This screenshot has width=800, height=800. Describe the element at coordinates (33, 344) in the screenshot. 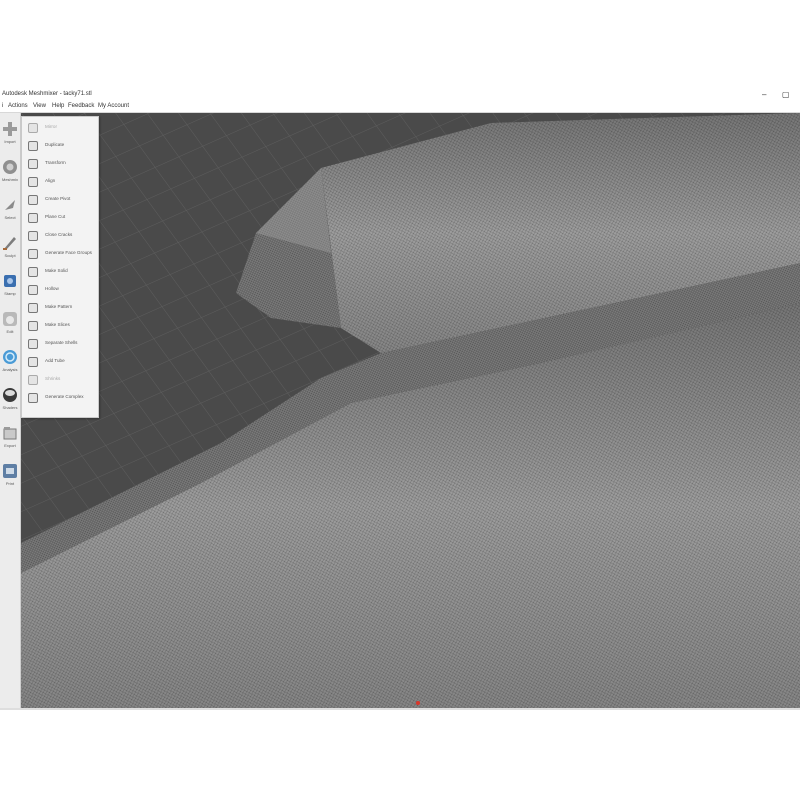

I see `separate-shells-icon` at that location.